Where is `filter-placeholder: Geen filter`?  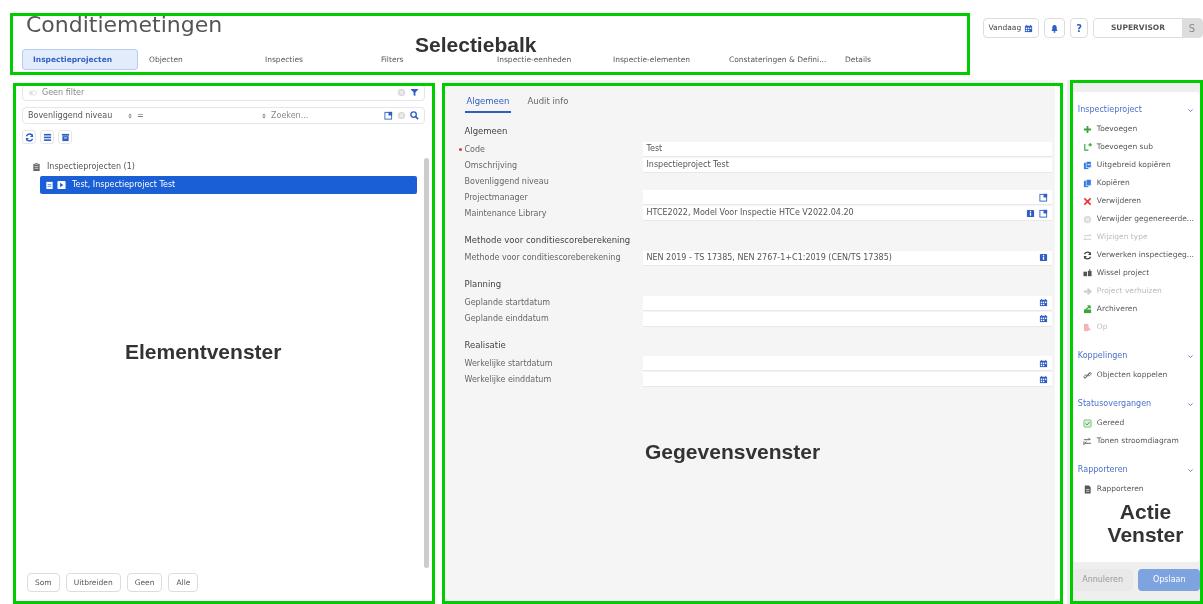 filter-placeholder: Geen filter is located at coordinates (64, 92).